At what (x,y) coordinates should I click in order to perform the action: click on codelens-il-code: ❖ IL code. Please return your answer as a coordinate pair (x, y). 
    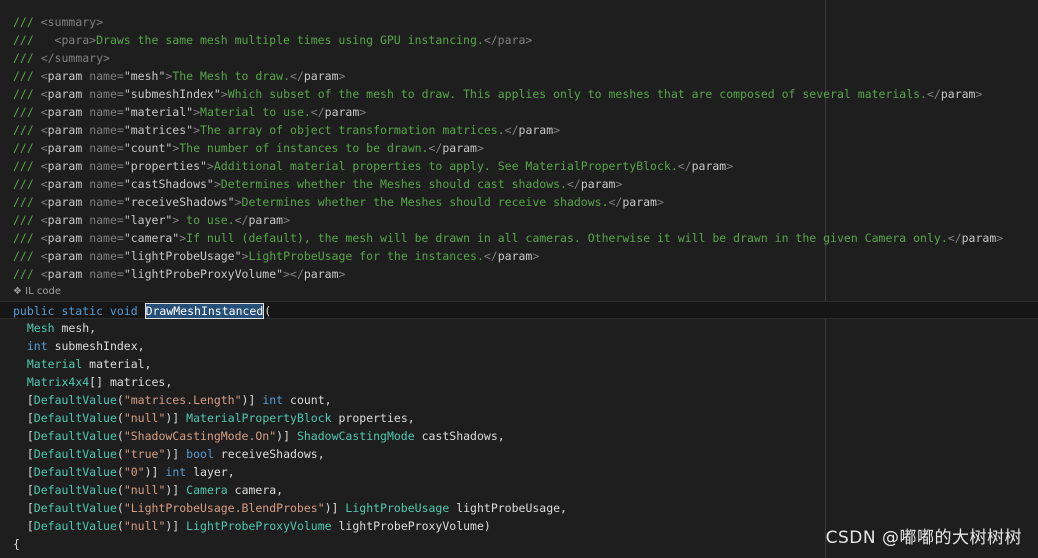
    Looking at the image, I should click on (525, 292).